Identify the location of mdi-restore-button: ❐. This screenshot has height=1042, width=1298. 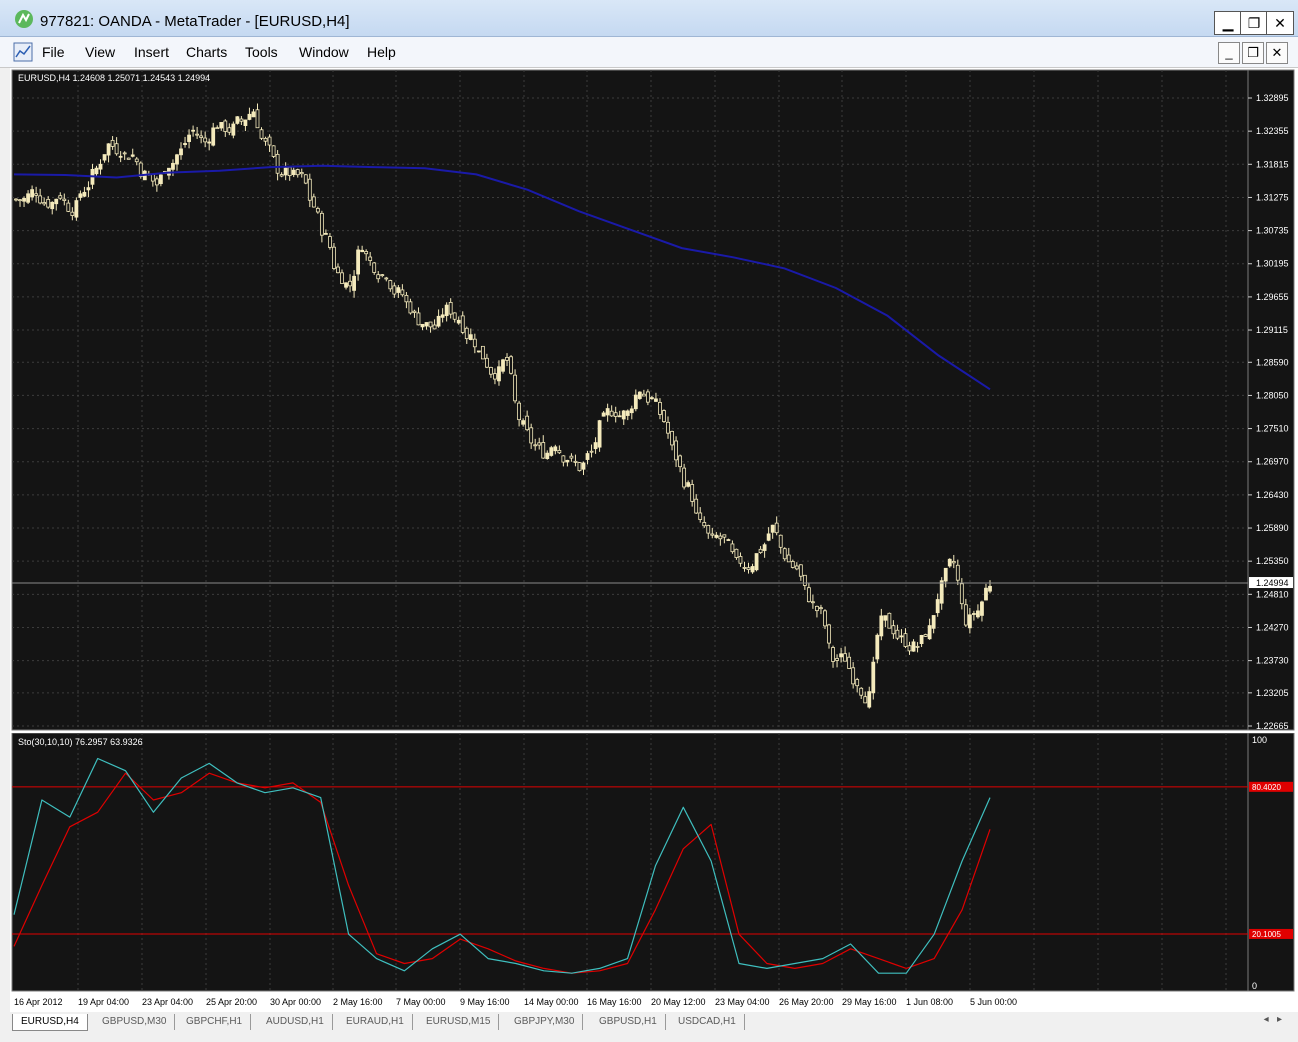
(1253, 53).